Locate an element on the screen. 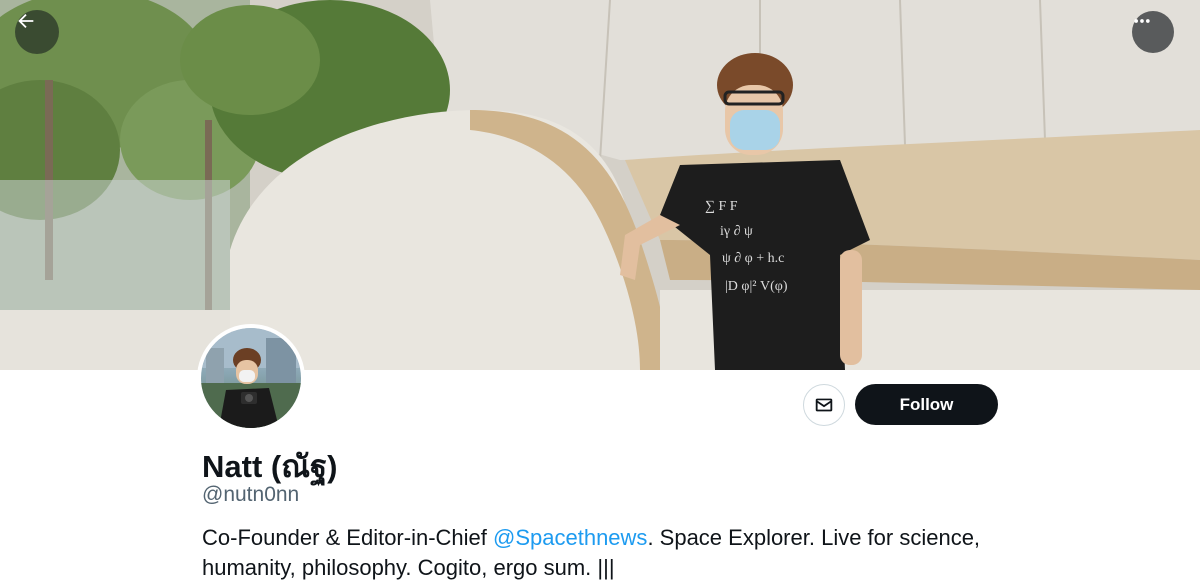 The image size is (1200, 587). svg-text: ψ ∂ φ + h.c is located at coordinates (753, 258).